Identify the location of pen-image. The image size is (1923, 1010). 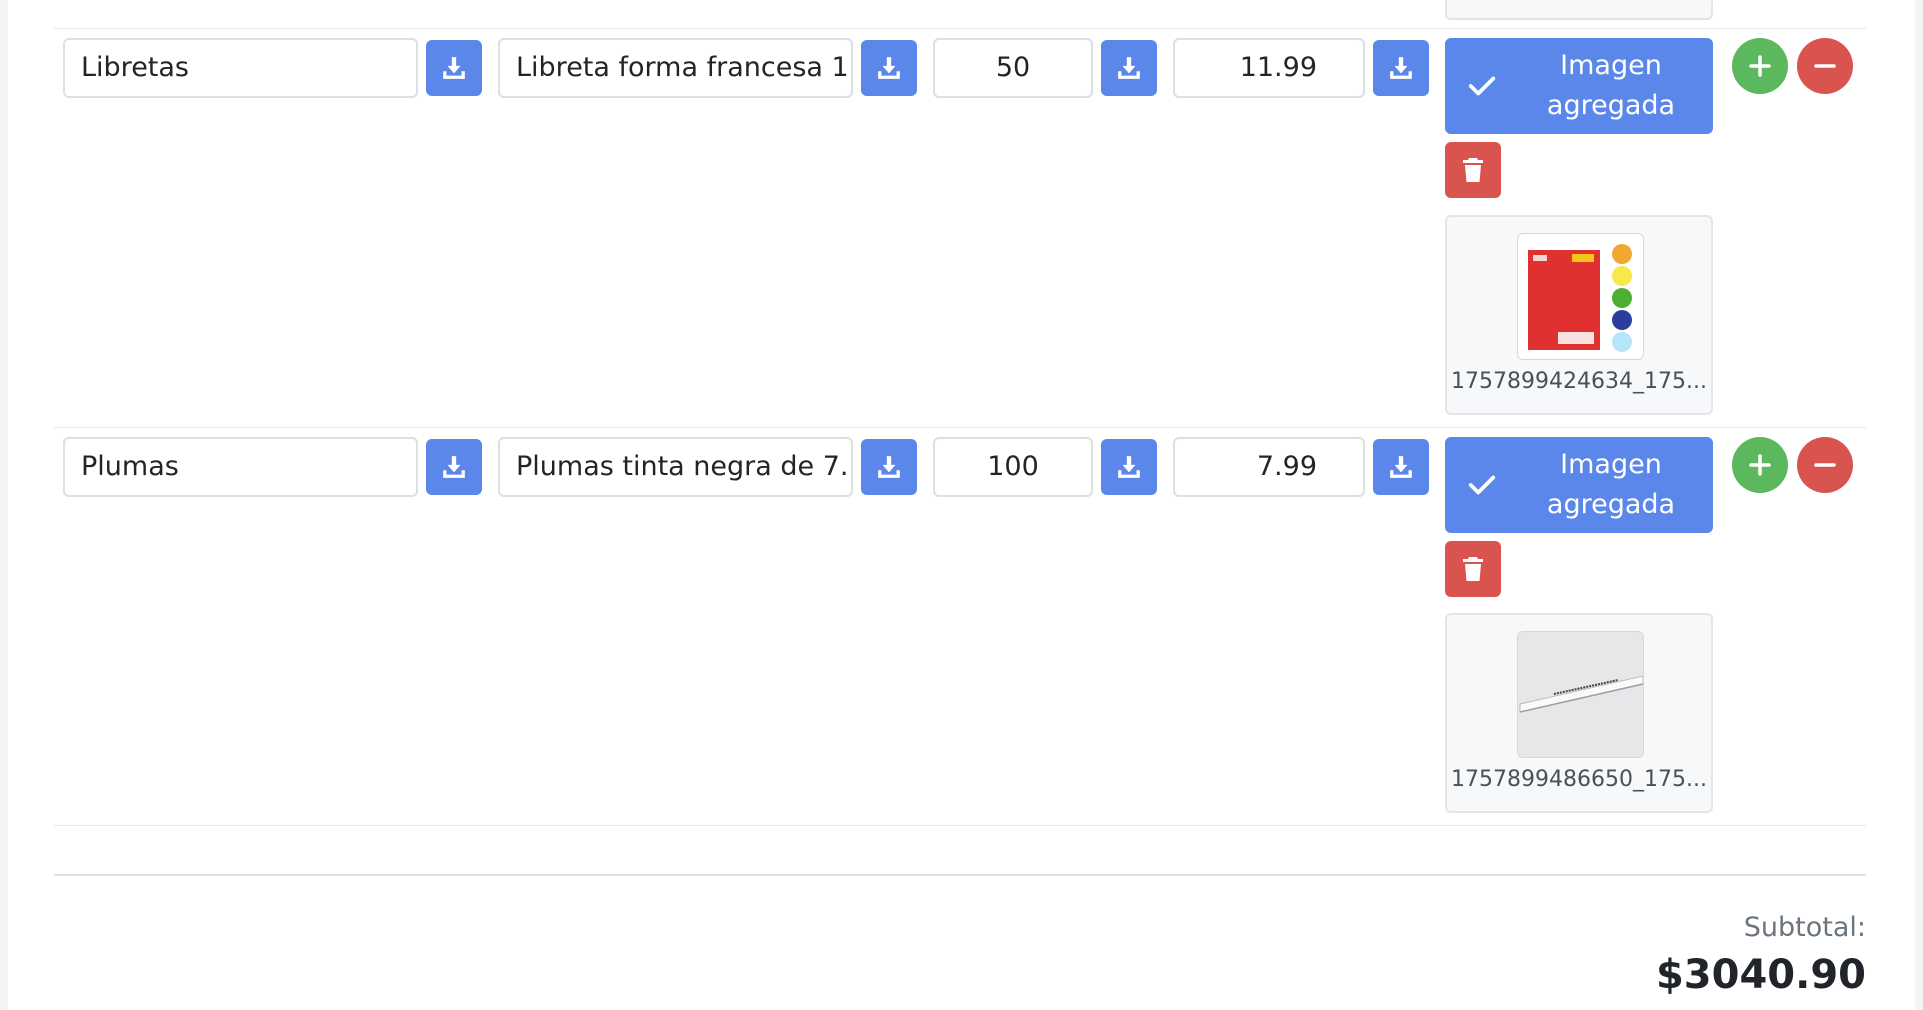
(1580, 694).